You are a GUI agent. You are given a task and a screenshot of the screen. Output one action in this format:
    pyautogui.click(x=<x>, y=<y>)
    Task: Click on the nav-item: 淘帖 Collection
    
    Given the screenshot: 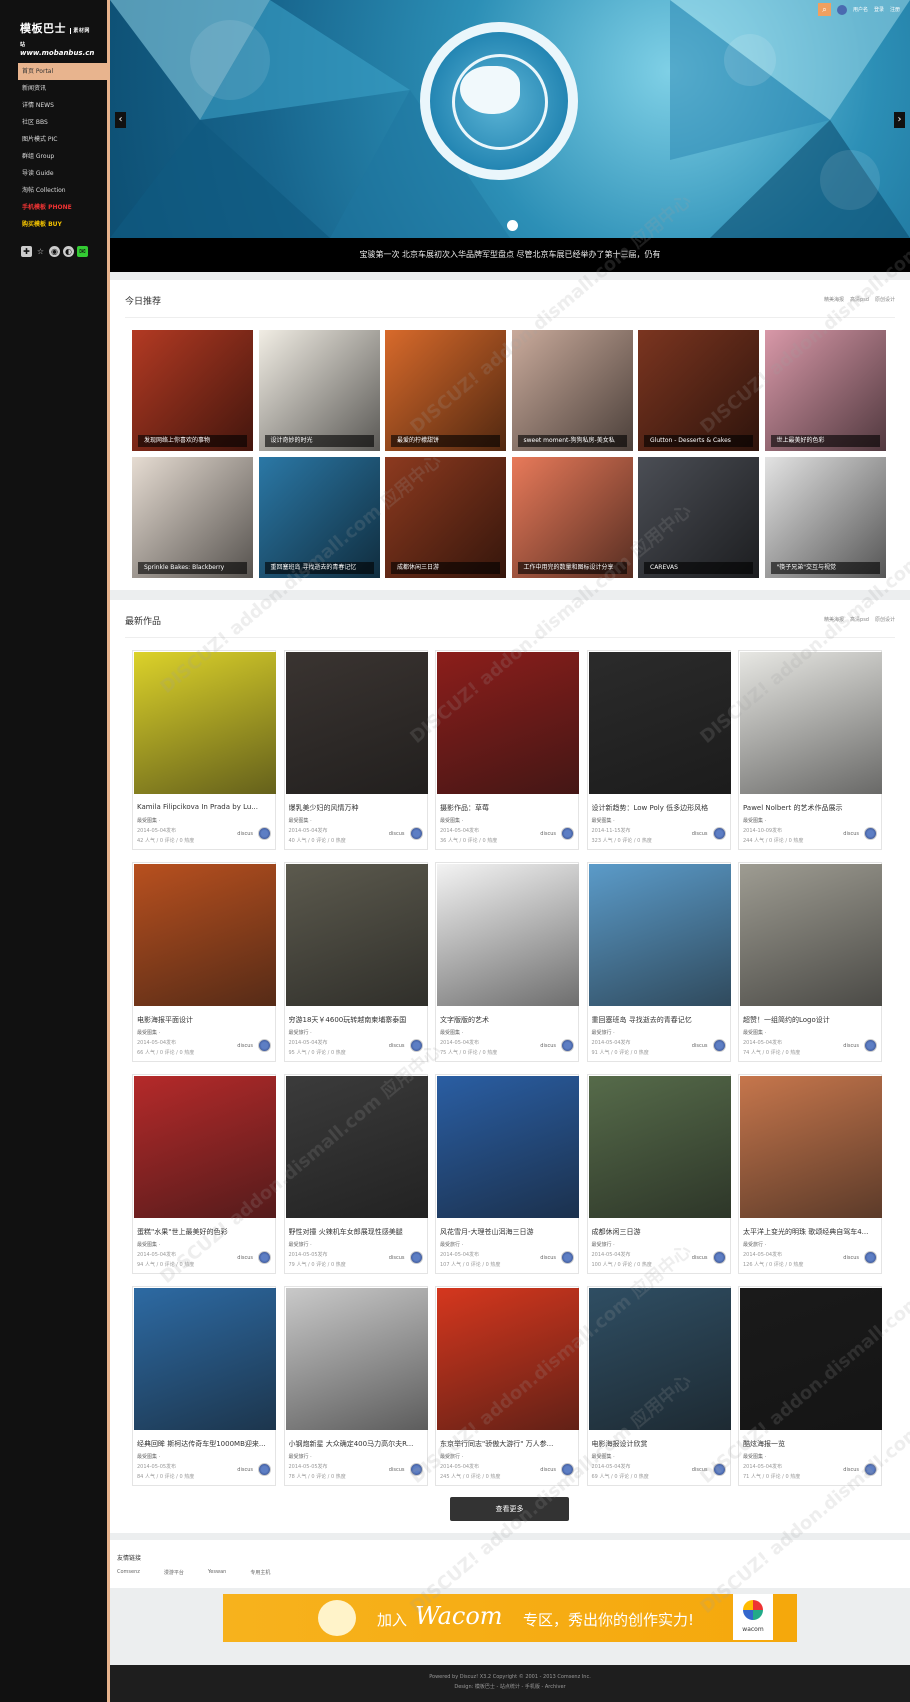 What is the action you would take?
    pyautogui.click(x=62, y=190)
    